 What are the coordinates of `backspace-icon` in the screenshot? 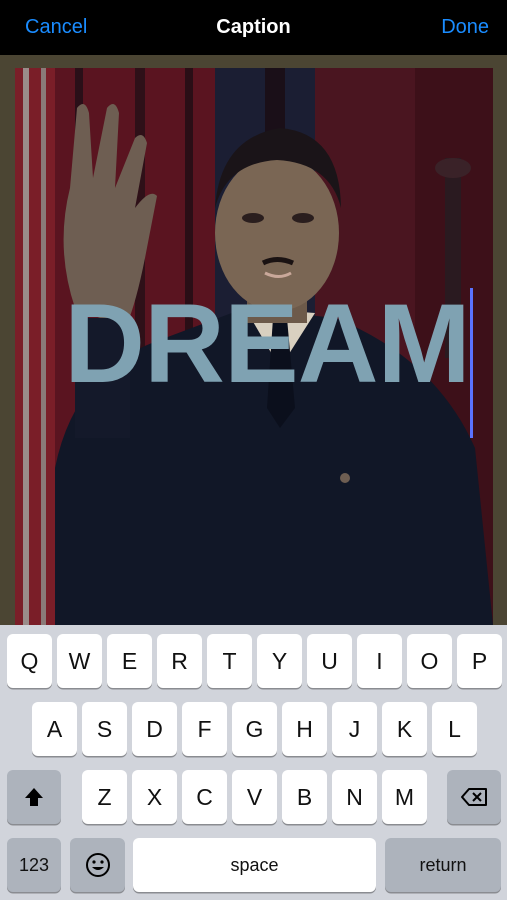 It's located at (474, 797).